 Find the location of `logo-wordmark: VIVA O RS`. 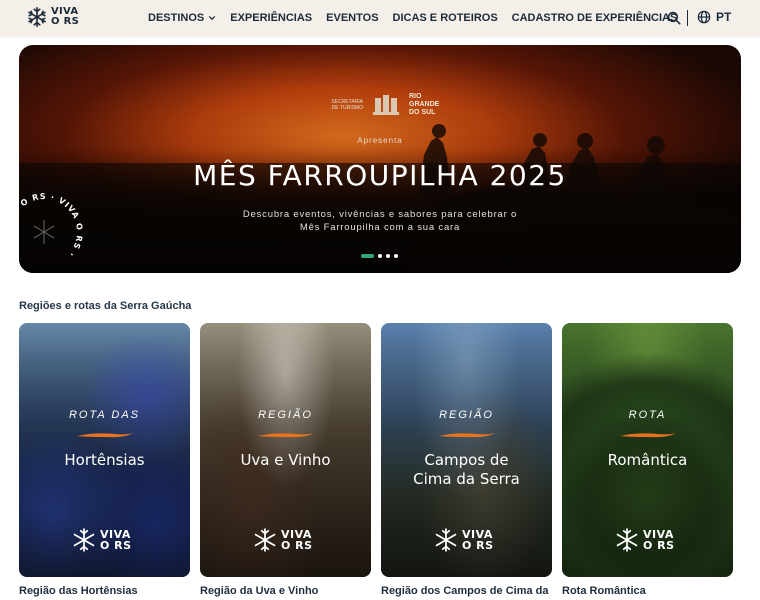

logo-wordmark: VIVA O RS is located at coordinates (65, 17).